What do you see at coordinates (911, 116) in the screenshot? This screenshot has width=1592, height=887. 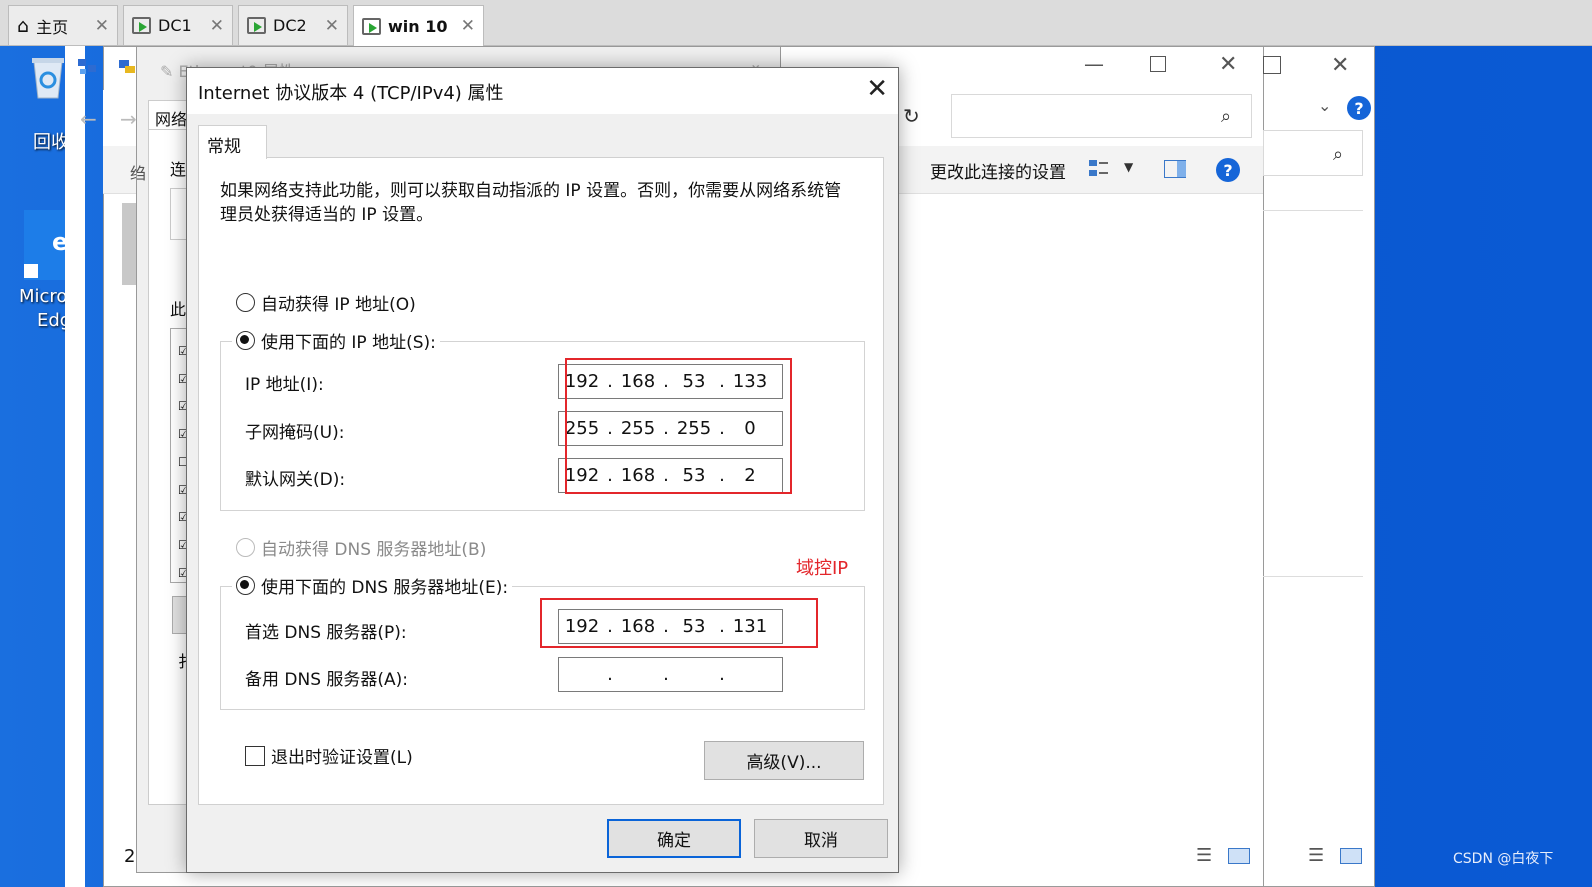 I see `refresh-icon: ↻` at bounding box center [911, 116].